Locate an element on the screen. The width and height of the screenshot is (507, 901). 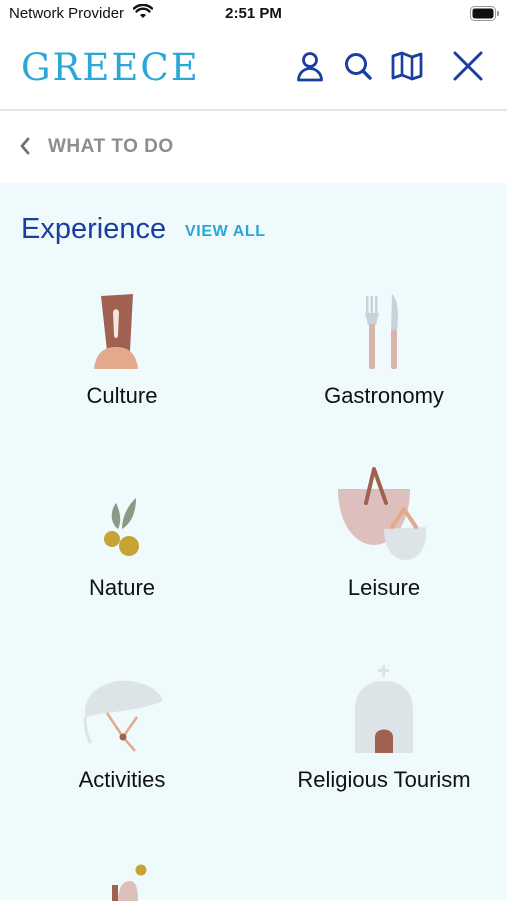
view-all-link: VIEW ALL is located at coordinates (225, 232).